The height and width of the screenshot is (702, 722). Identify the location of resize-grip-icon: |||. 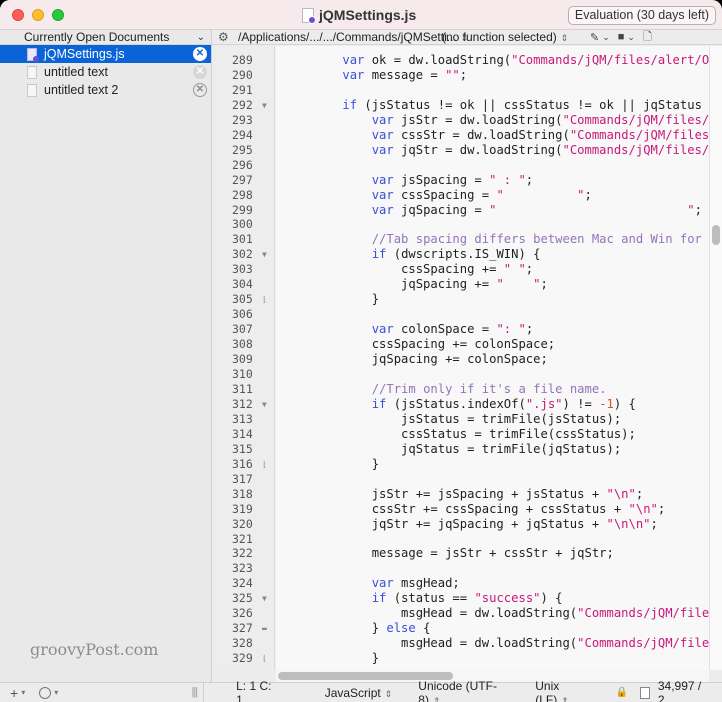
(195, 692).